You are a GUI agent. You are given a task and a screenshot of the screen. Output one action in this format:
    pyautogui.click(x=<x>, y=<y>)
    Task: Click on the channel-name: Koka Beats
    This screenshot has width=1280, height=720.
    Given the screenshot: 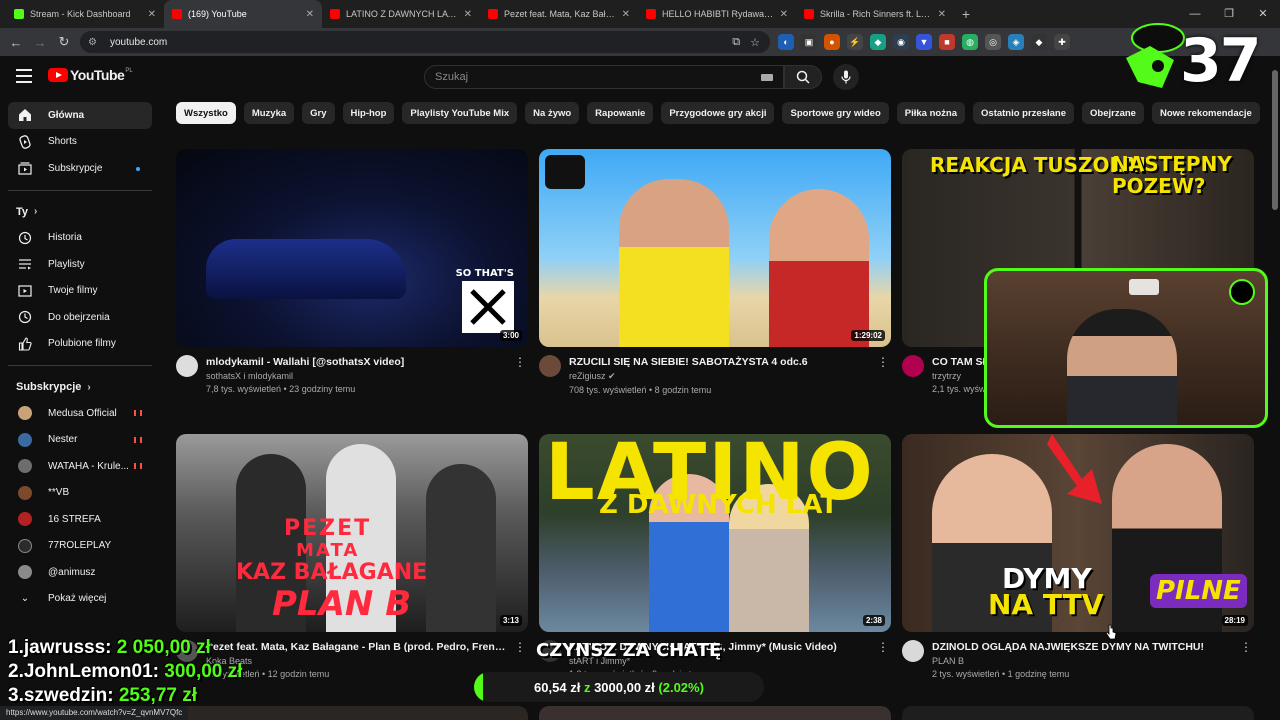 What is the action you would take?
    pyautogui.click(x=367, y=661)
    